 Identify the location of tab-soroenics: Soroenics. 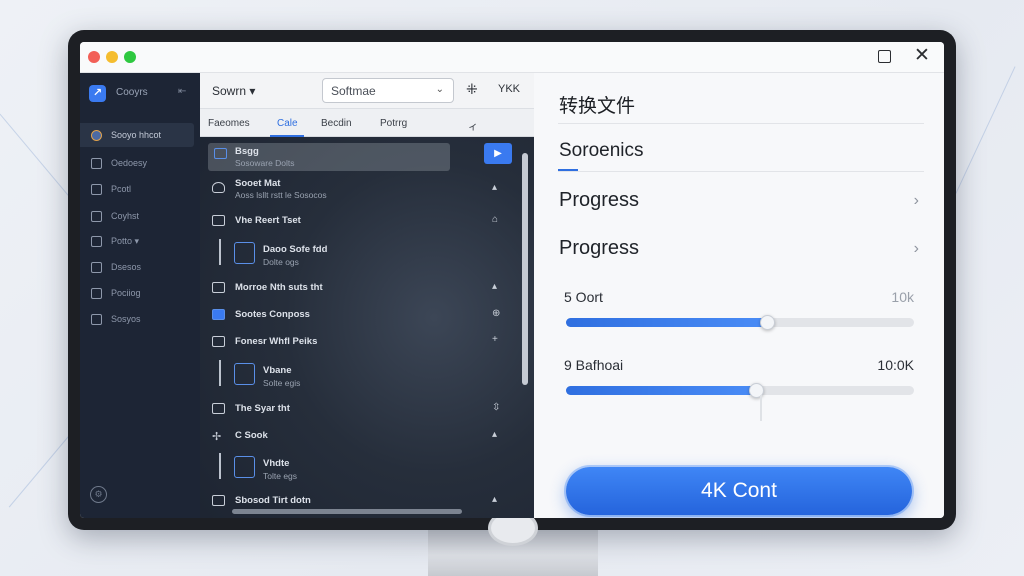
(601, 151).